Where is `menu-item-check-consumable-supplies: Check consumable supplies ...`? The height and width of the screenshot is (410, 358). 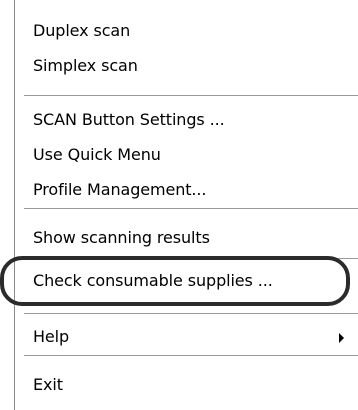
menu-item-check-consumable-supplies: Check consumable supplies ... is located at coordinates (153, 281).